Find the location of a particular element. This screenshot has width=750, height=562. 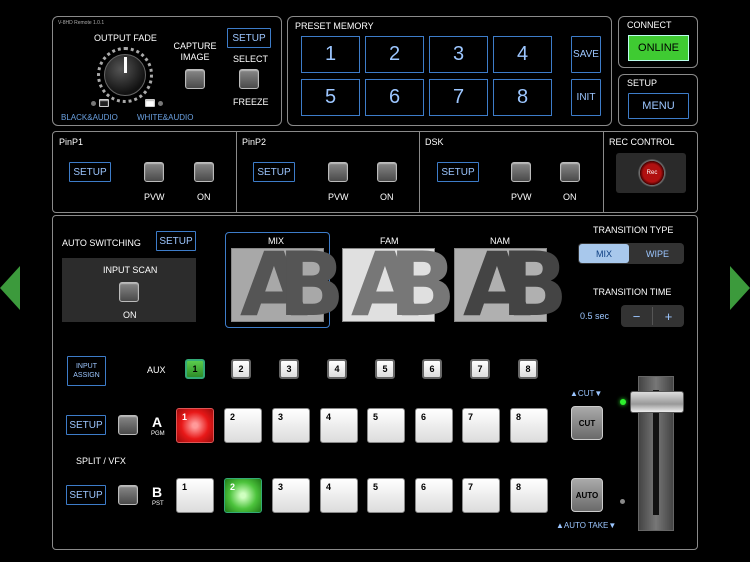

next-page-arrow-icon is located at coordinates (740, 288).